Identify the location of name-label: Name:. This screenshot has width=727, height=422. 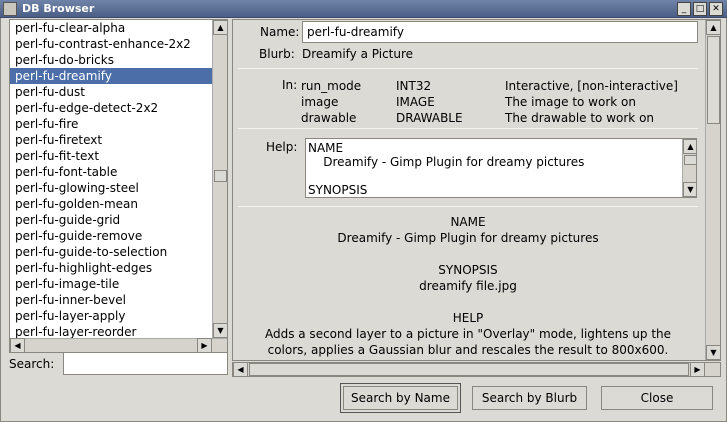
(280, 32).